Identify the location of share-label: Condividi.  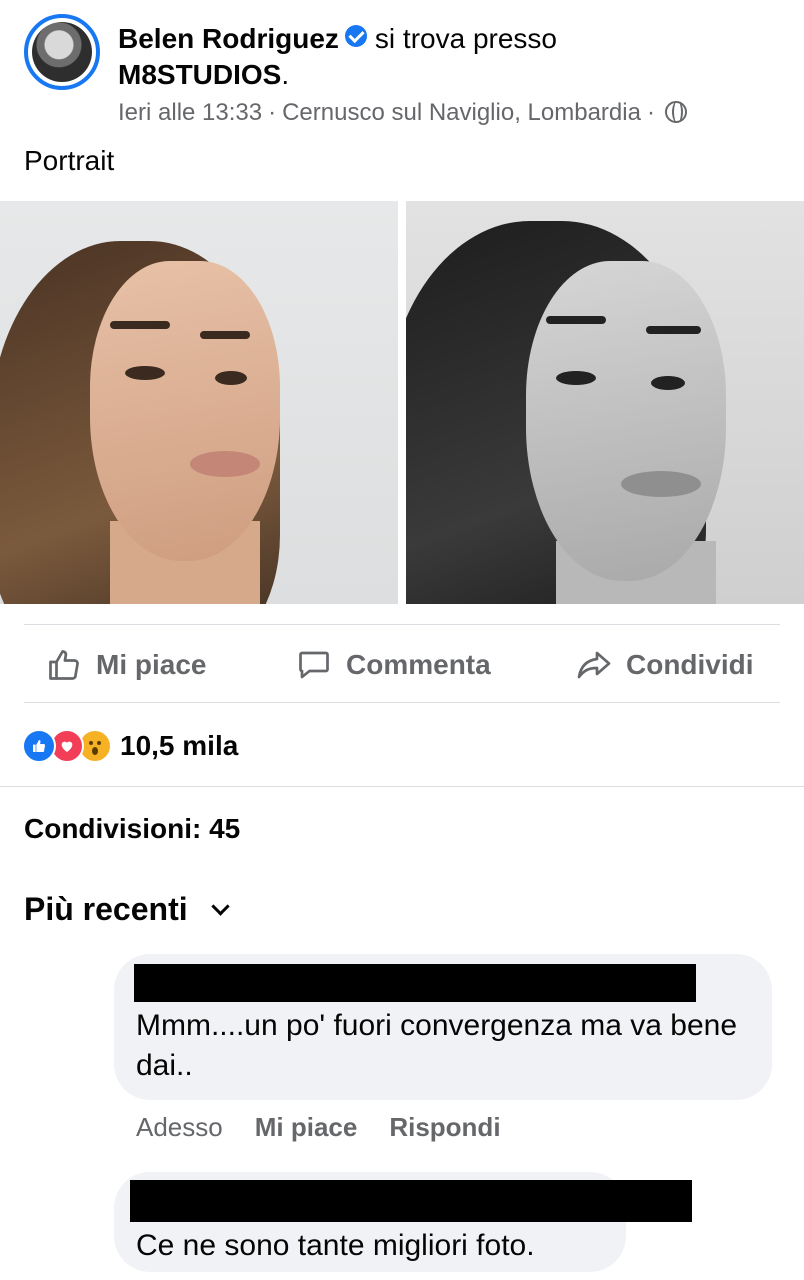
(690, 664).